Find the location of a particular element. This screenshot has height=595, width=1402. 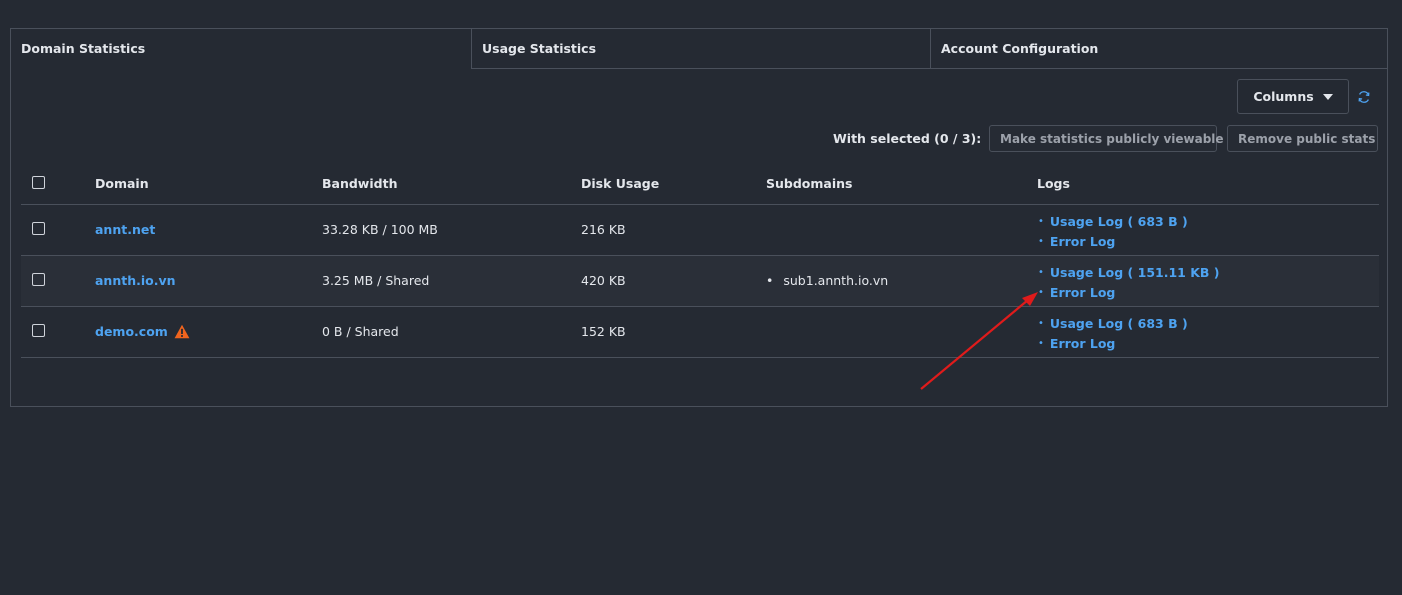

select-all-checkbox is located at coordinates (38, 182).